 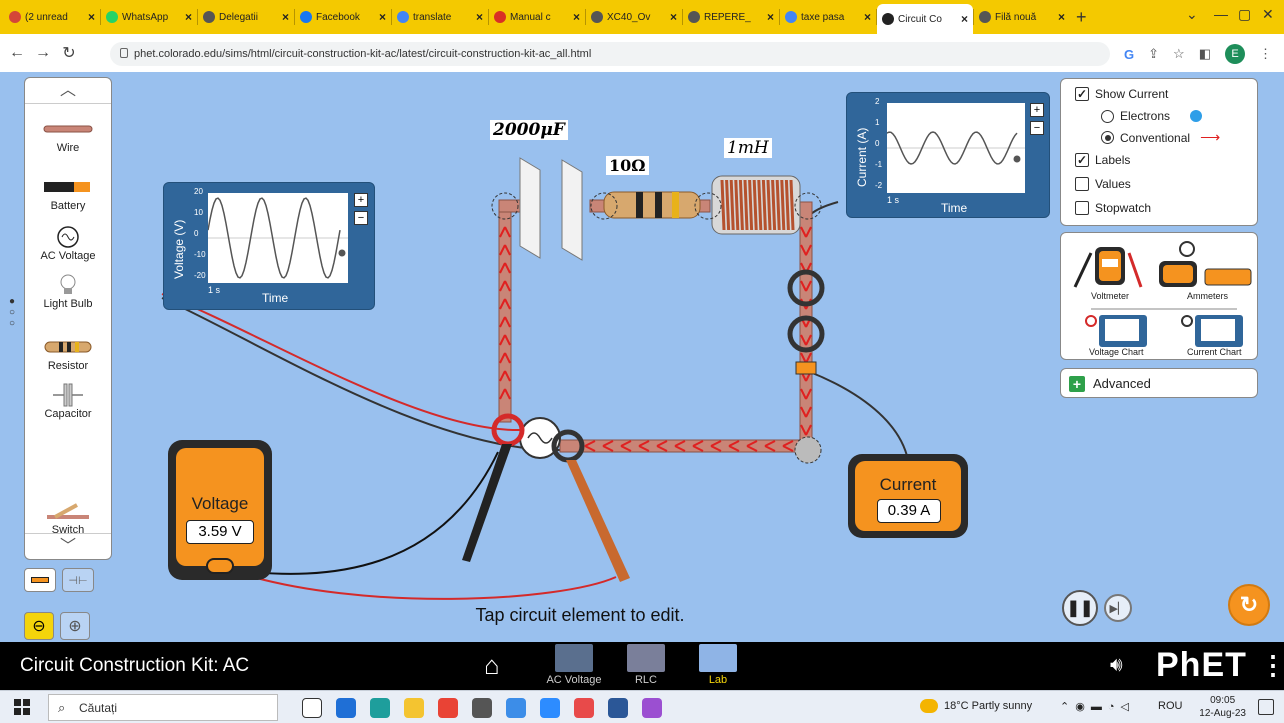 I want to click on new-tab-icon: +, so click(x=1081, y=17).